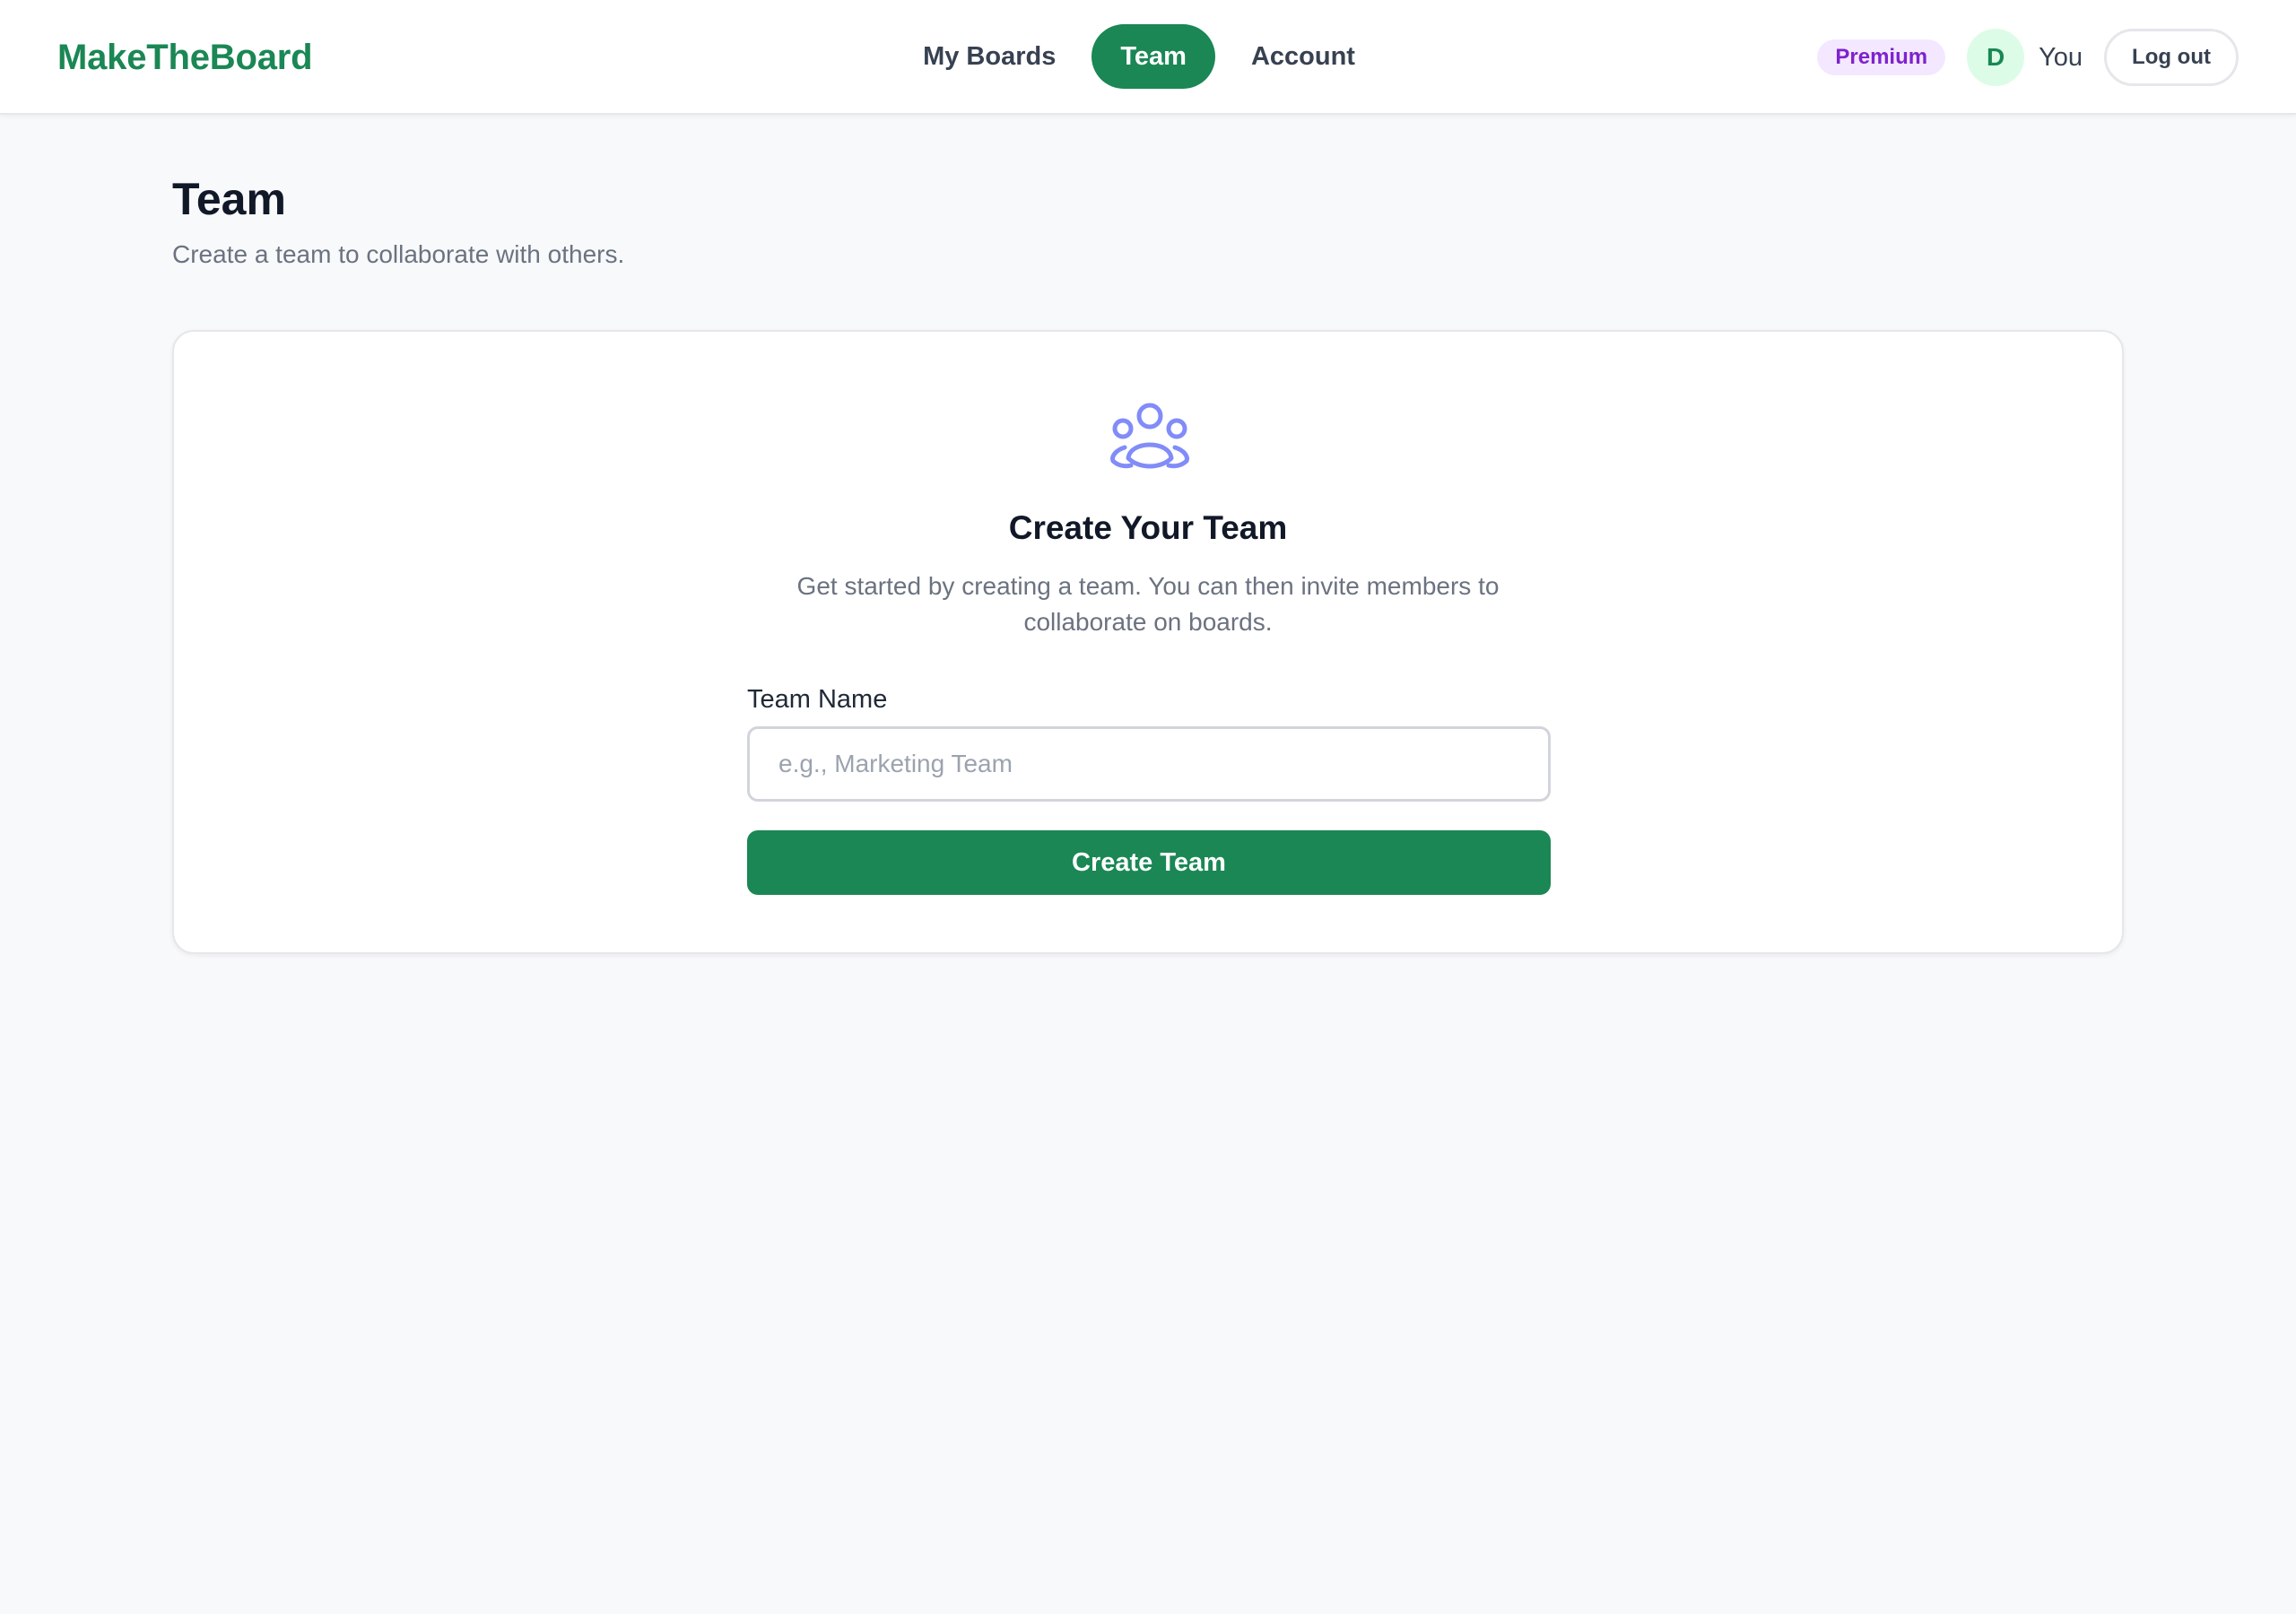 Image resolution: width=2296 pixels, height=1614 pixels. What do you see at coordinates (1996, 57) in the screenshot?
I see `avatar: D` at bounding box center [1996, 57].